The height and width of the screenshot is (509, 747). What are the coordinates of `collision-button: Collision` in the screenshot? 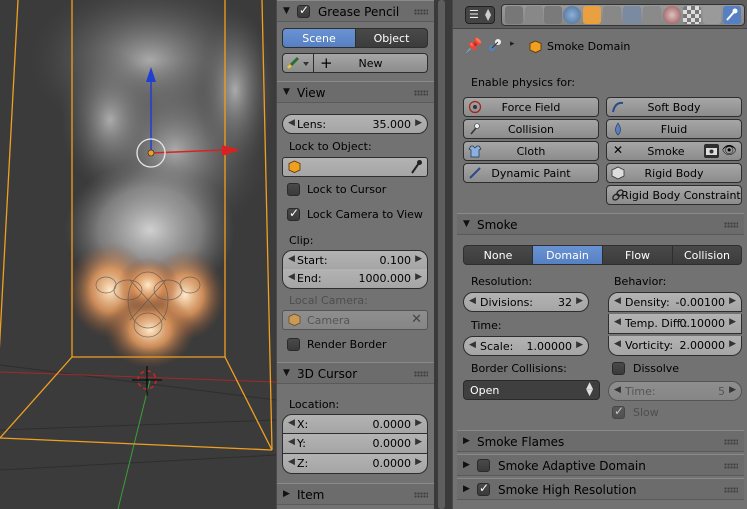 It's located at (531, 129).